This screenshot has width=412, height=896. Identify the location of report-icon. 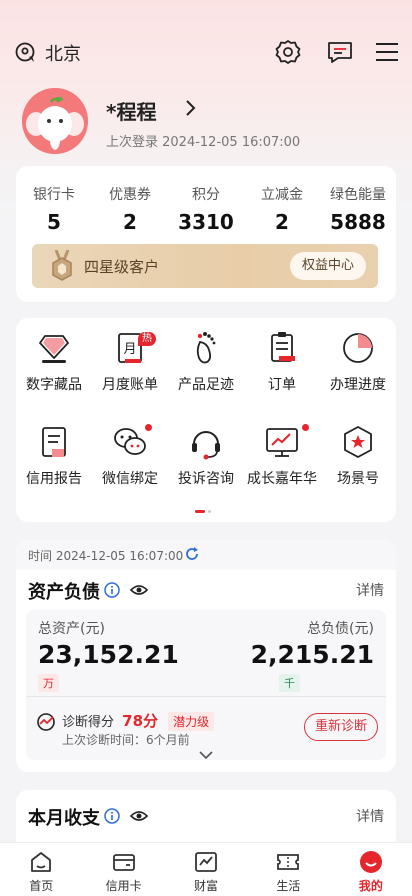
(54, 442).